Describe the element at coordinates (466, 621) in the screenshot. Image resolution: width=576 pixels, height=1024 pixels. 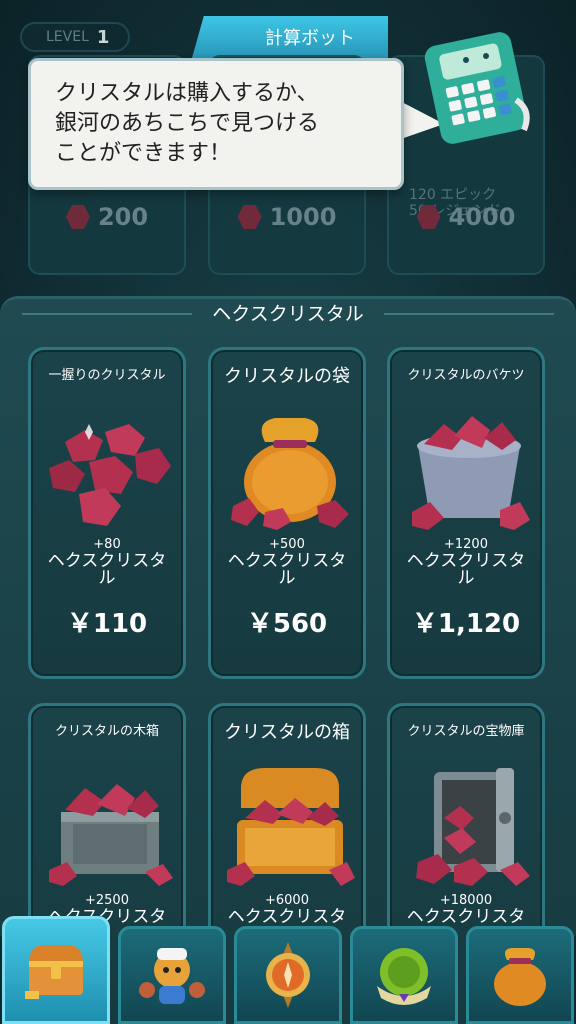
I see `item-price: ￥1,120` at that location.